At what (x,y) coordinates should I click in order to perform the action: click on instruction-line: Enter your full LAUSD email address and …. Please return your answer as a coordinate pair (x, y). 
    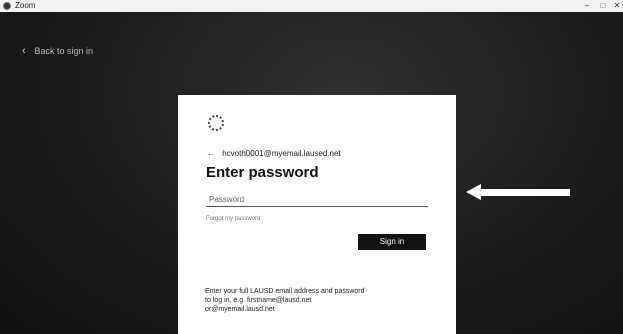
    Looking at the image, I should click on (285, 291).